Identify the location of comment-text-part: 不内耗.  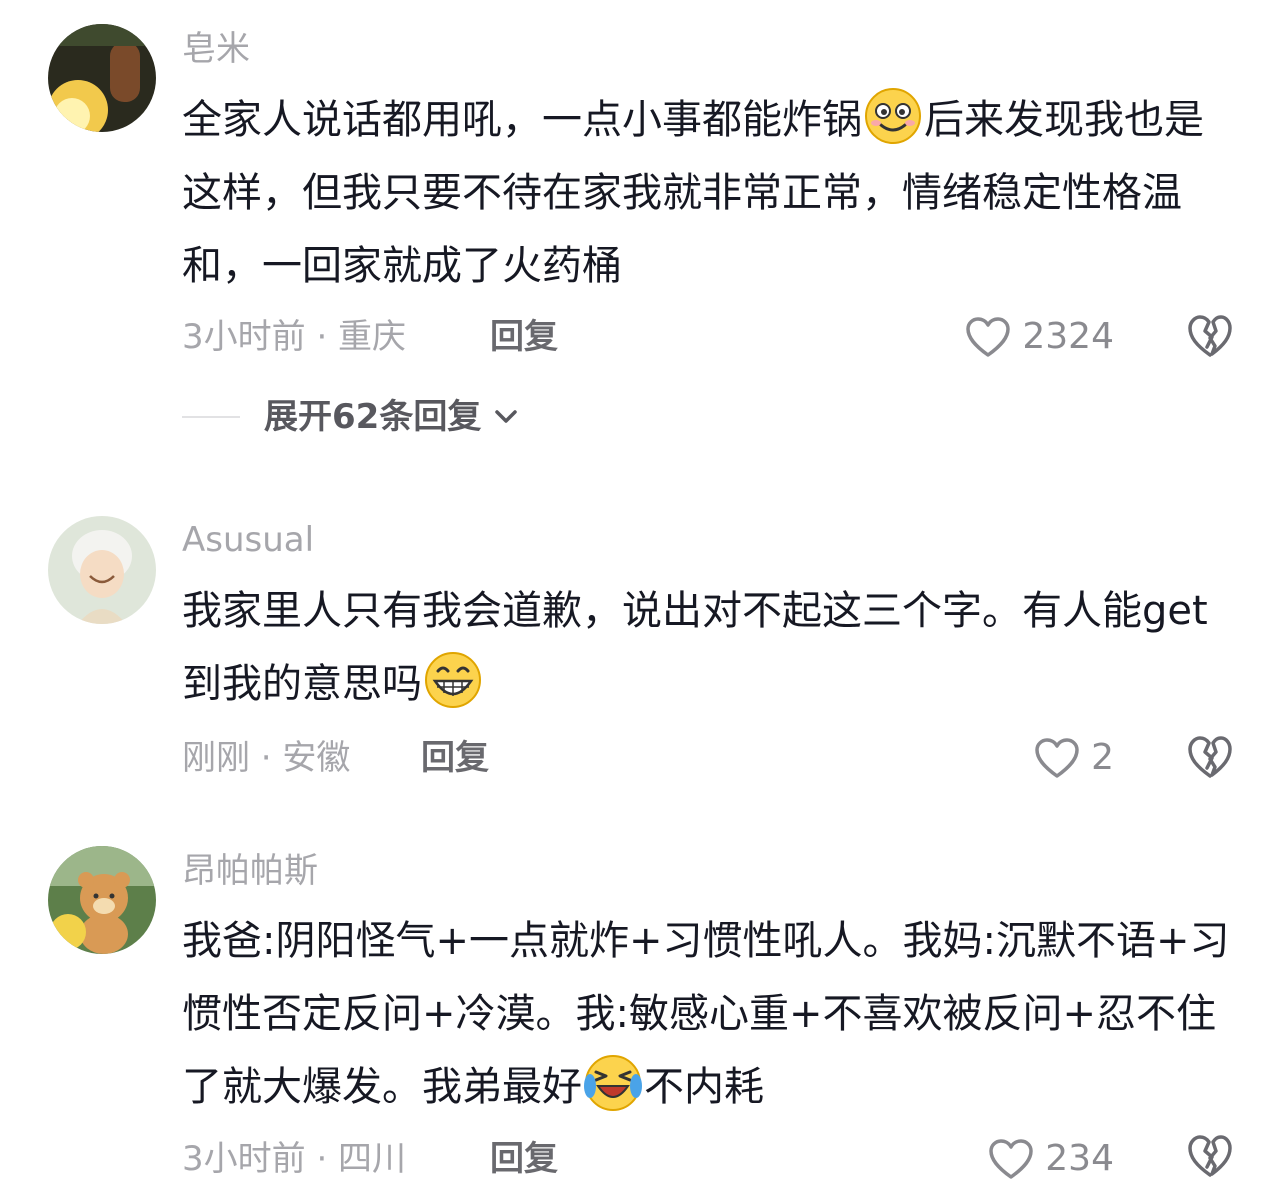
(704, 1087).